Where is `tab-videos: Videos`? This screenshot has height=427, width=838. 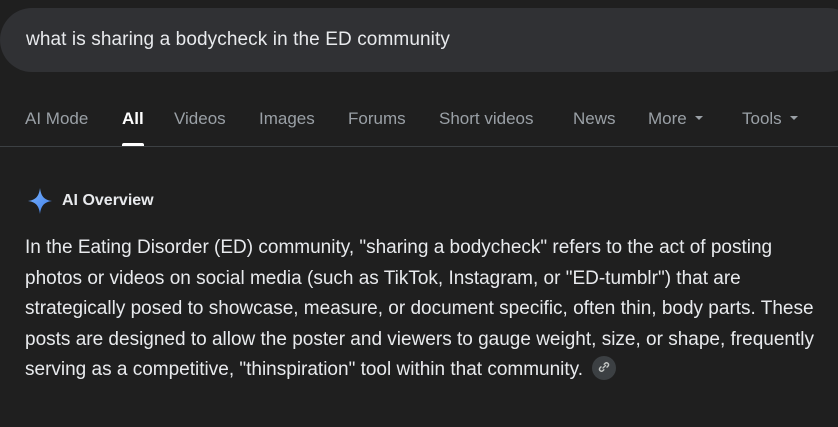
tab-videos: Videos is located at coordinates (200, 119).